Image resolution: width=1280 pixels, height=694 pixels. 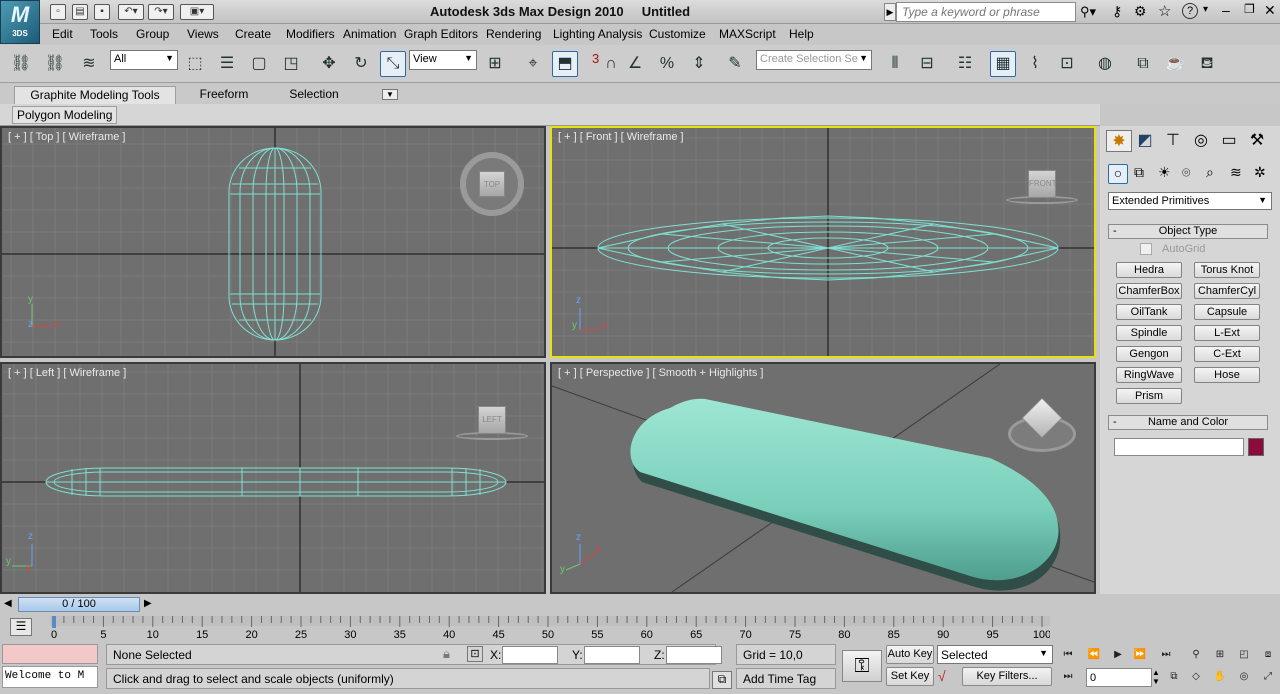 I want to click on display-tab-icon: ▭, so click(x=1229, y=141).